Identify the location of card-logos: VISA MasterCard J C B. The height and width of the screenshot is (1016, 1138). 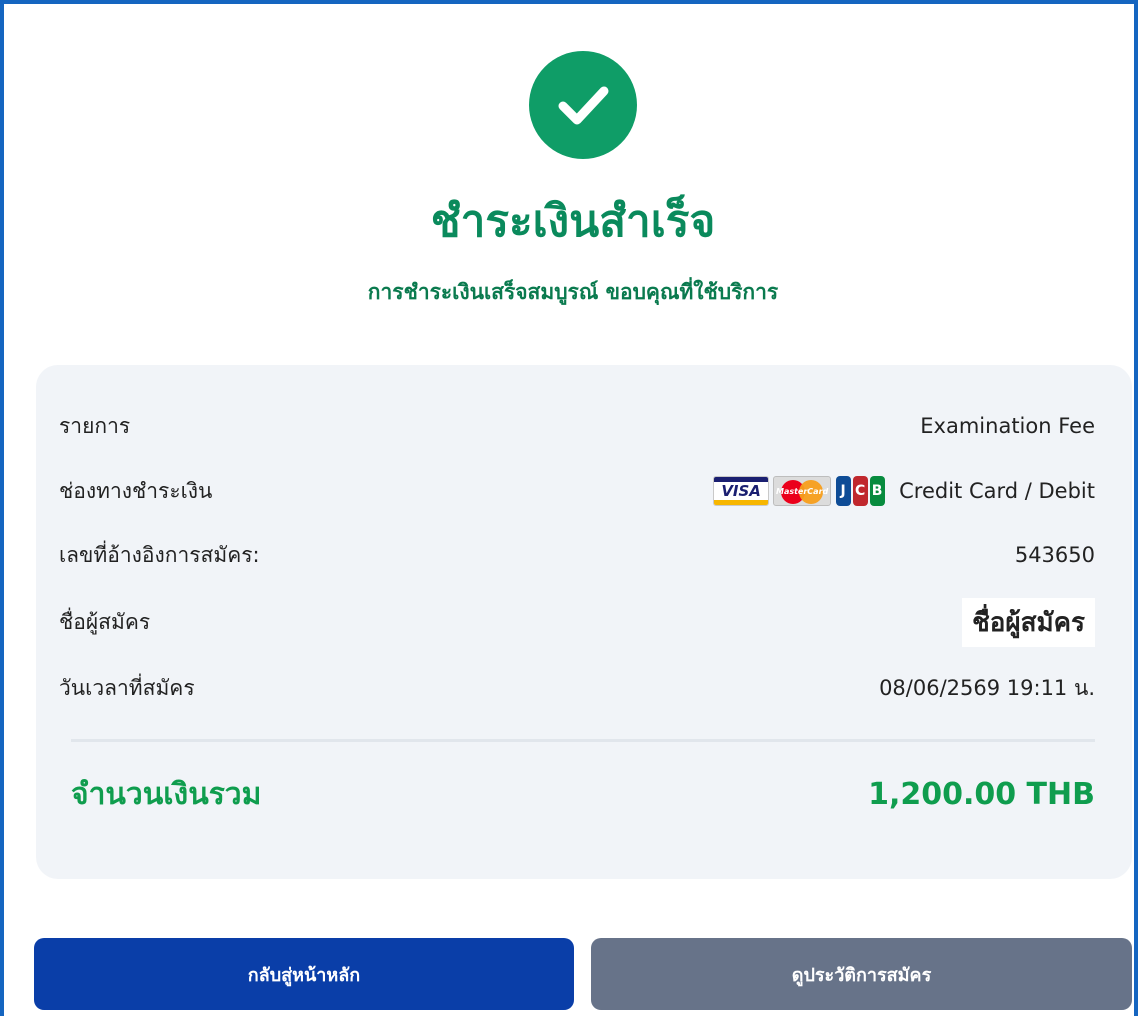
(799, 491).